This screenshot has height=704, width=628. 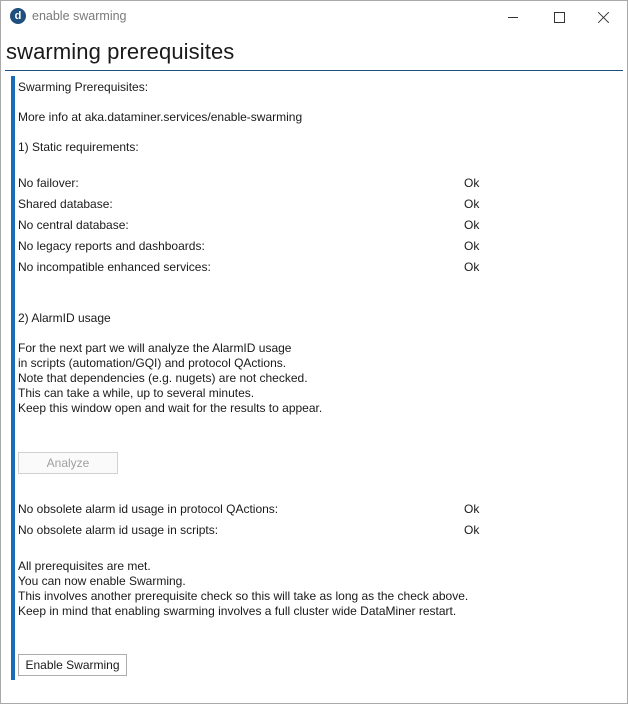 What do you see at coordinates (472, 183) in the screenshot?
I see `check-status-failover: Ok` at bounding box center [472, 183].